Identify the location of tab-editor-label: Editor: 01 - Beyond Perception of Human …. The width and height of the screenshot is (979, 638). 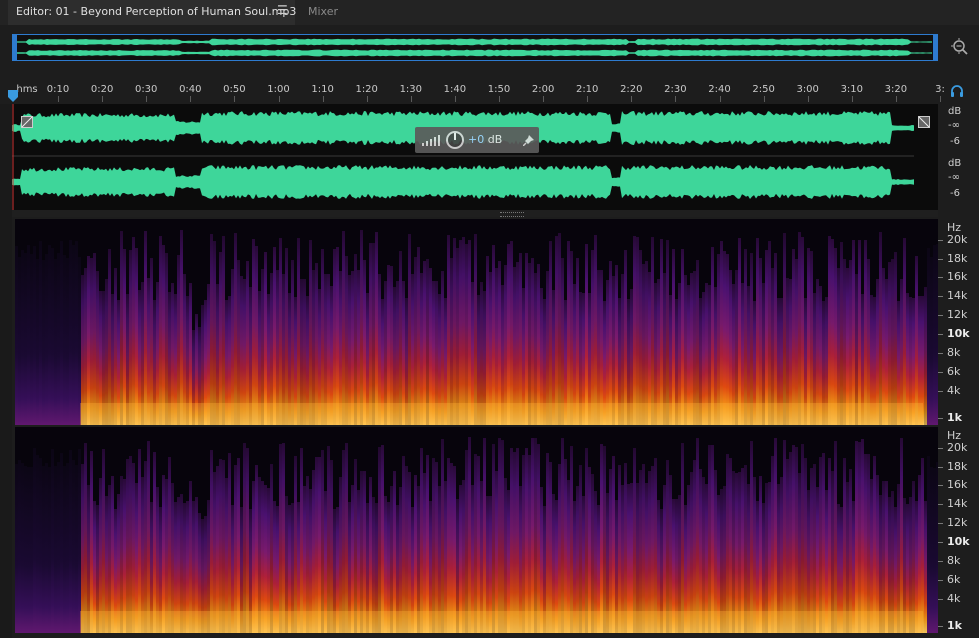
(156, 11).